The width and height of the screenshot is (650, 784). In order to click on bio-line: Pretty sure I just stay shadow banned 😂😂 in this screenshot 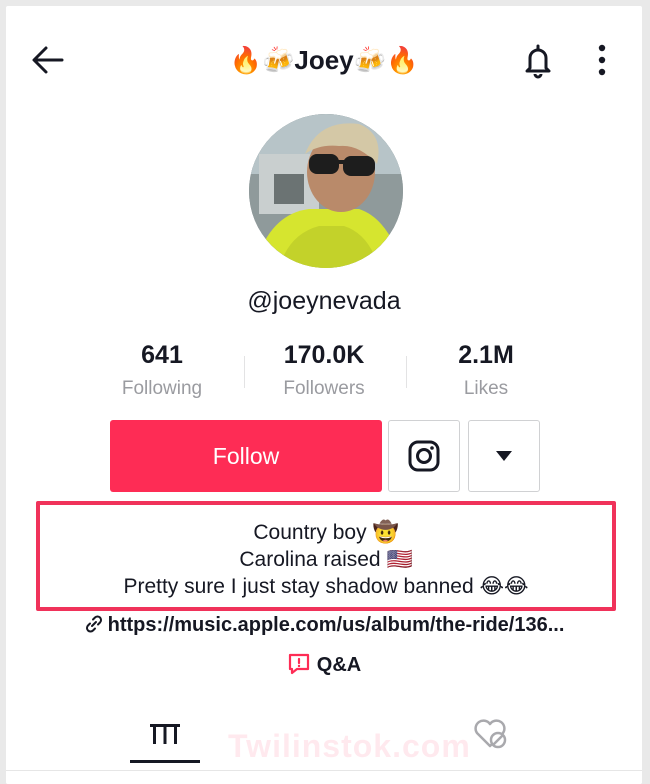, I will do `click(326, 586)`.